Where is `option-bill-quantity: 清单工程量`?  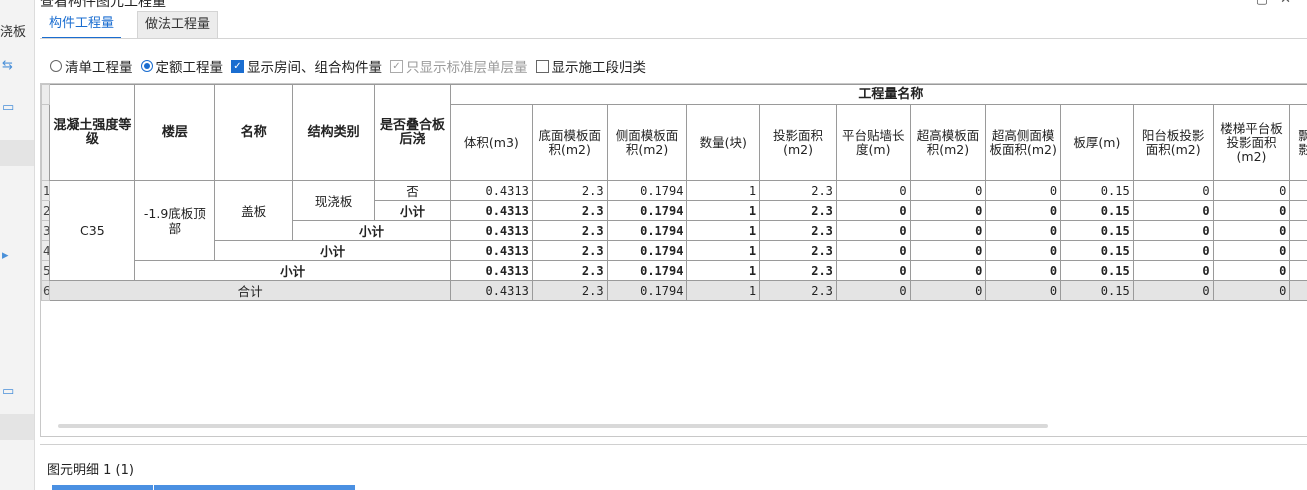 option-bill-quantity: 清单工程量 is located at coordinates (91, 66).